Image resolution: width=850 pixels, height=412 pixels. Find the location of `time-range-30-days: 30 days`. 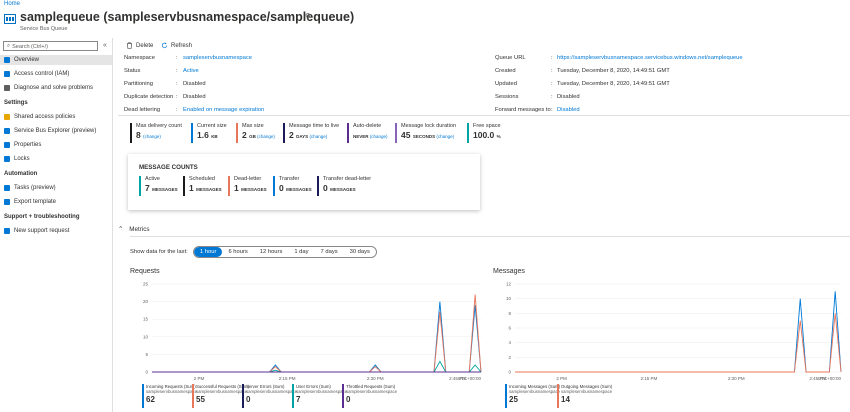

time-range-30-days: 30 days is located at coordinates (360, 252).